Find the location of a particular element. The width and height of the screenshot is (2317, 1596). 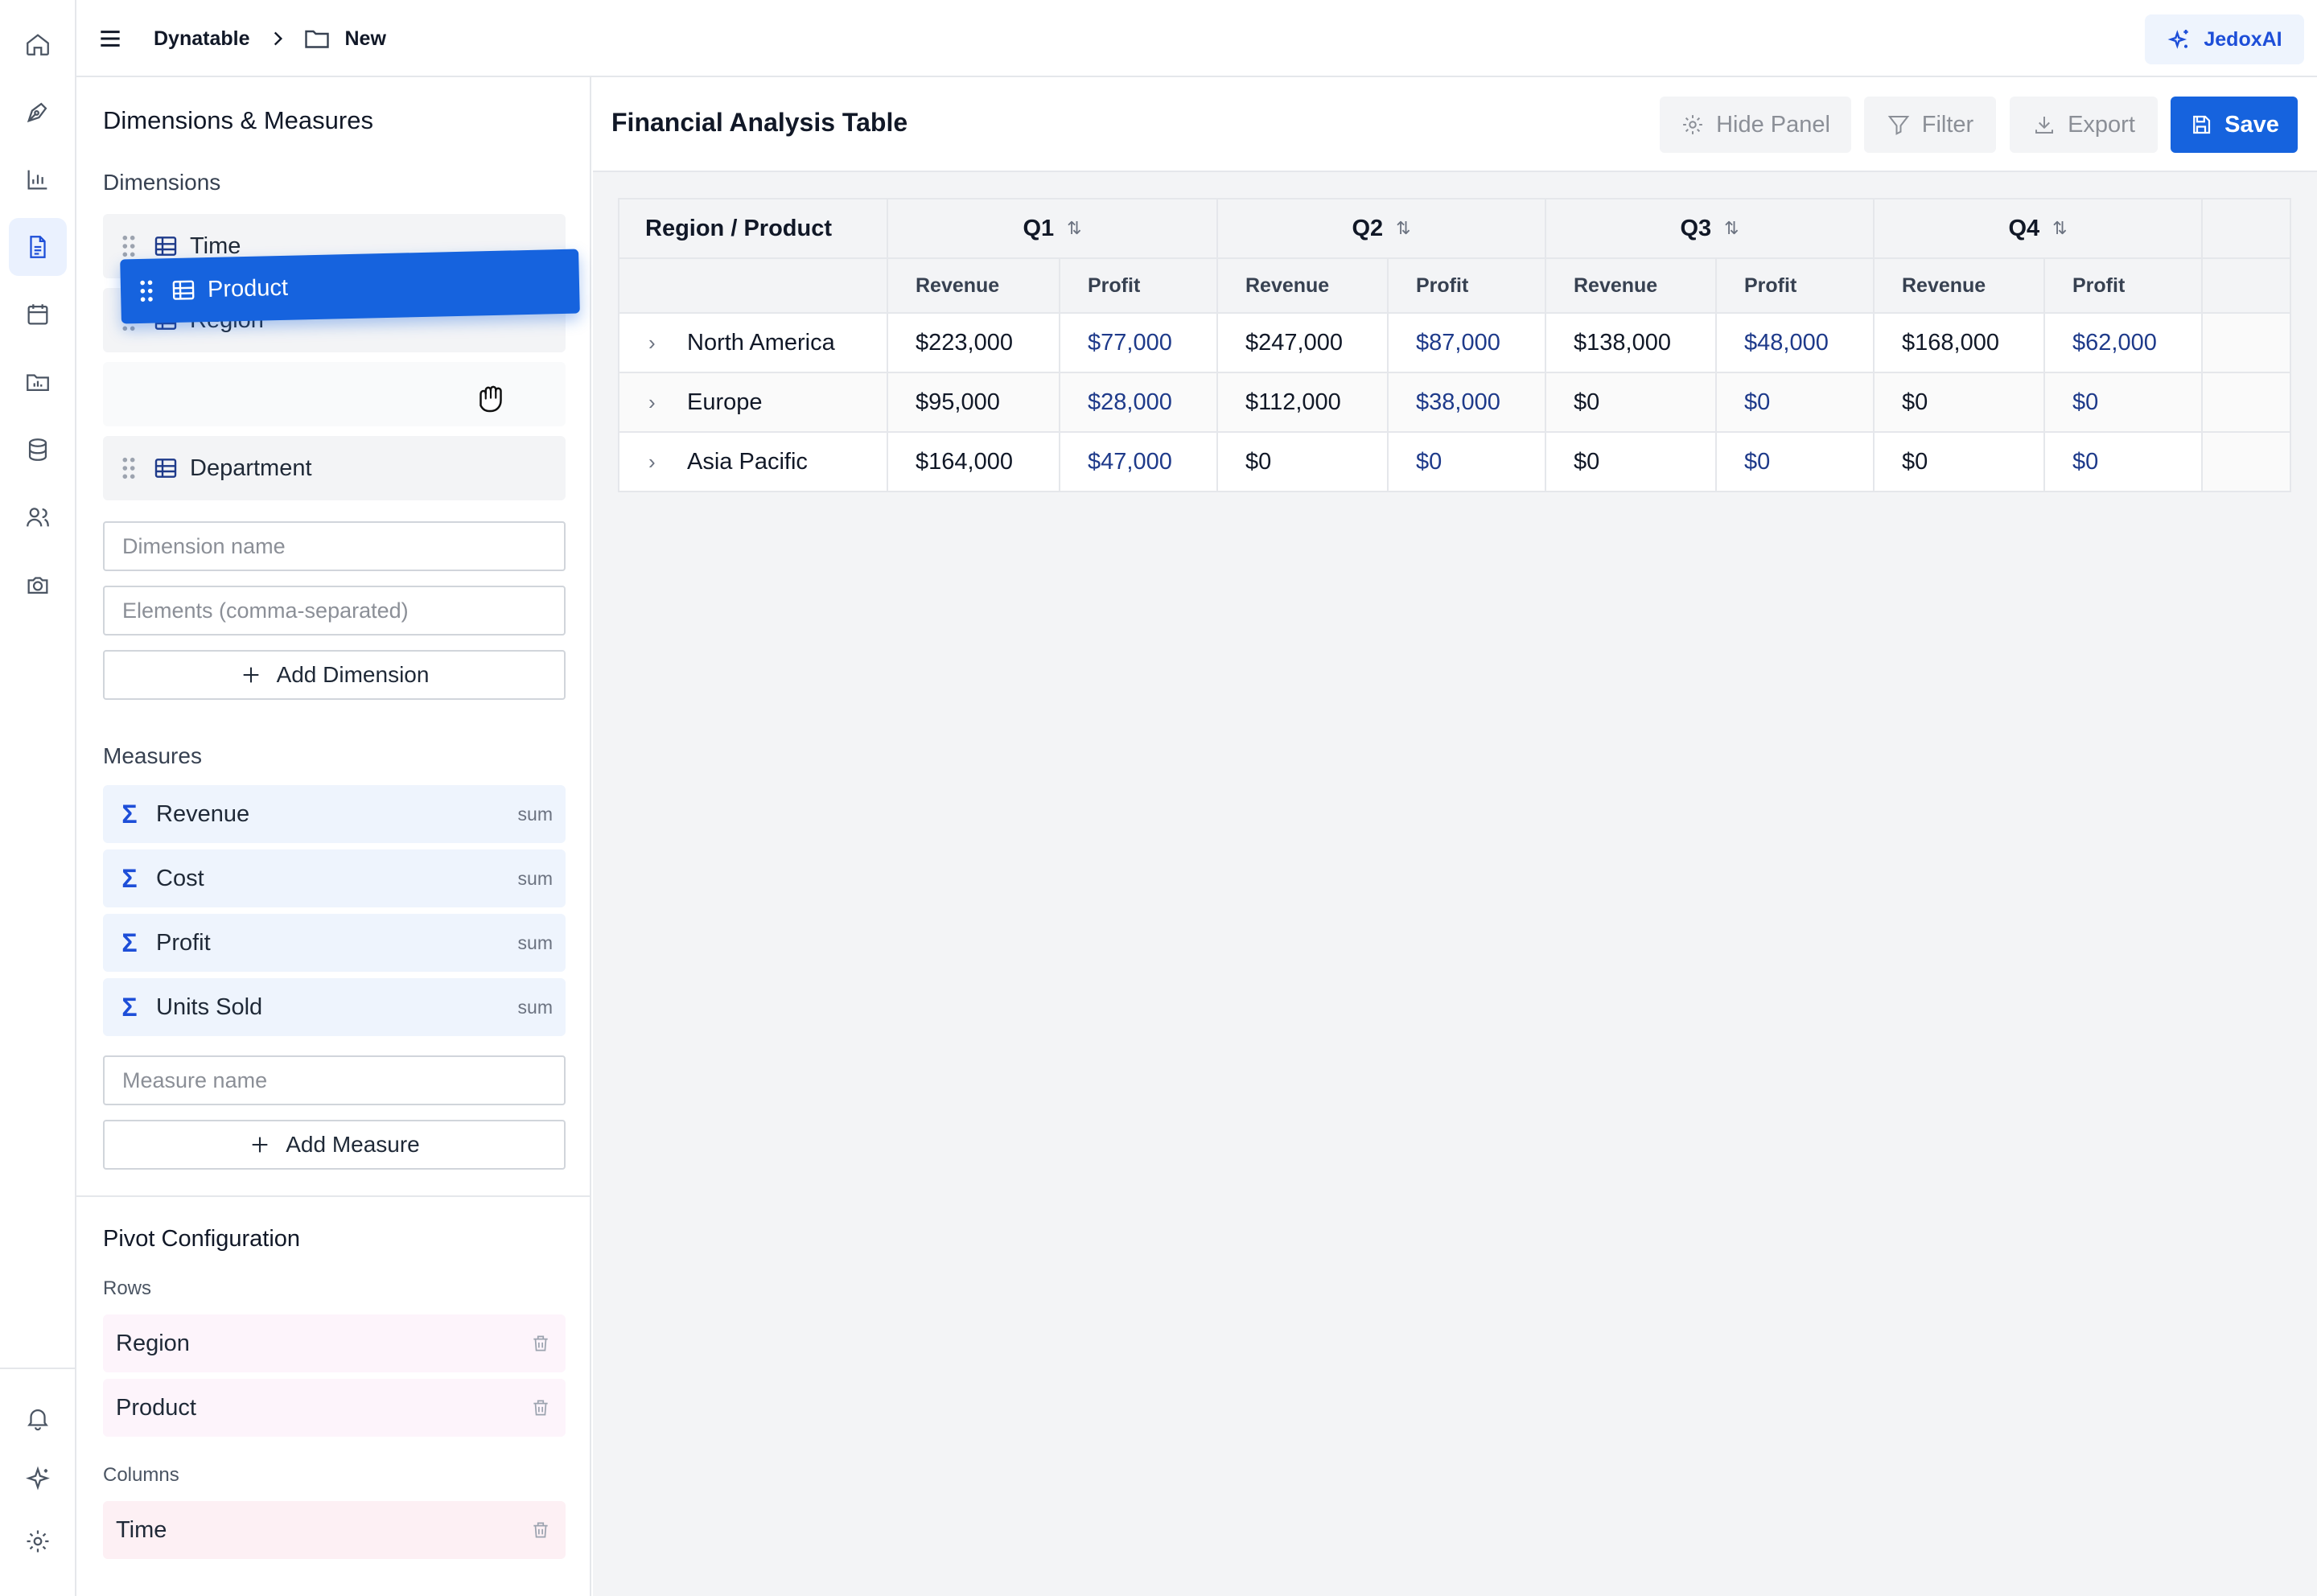

row-header: › Europe is located at coordinates (753, 402).